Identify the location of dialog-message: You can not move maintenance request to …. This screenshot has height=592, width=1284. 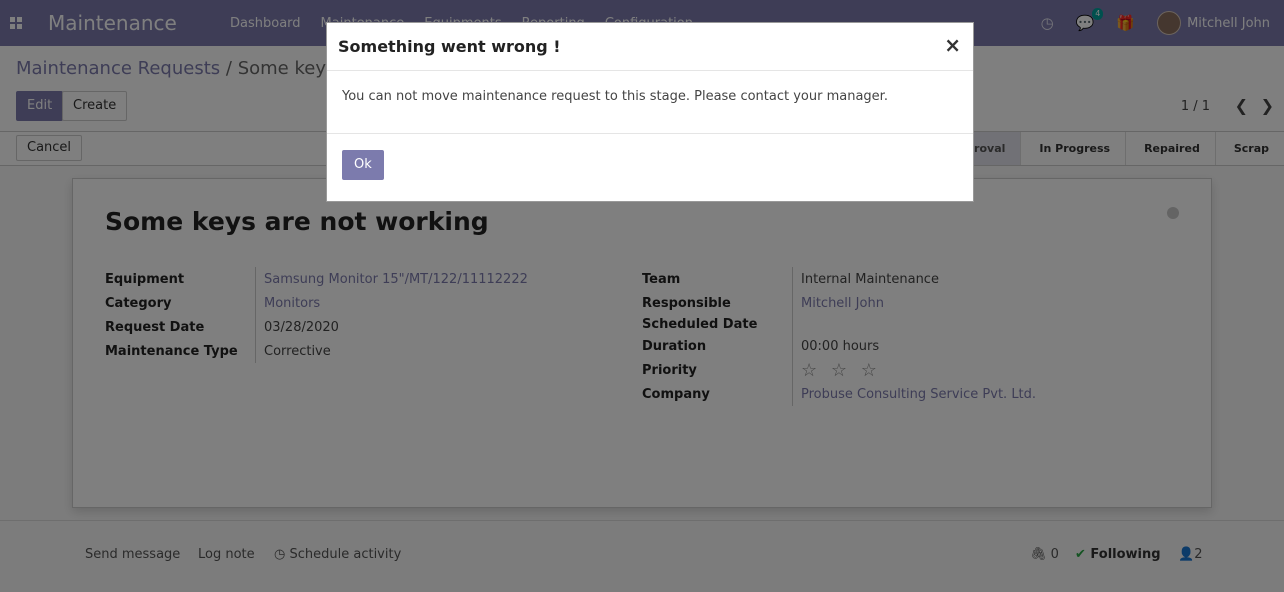
(615, 96).